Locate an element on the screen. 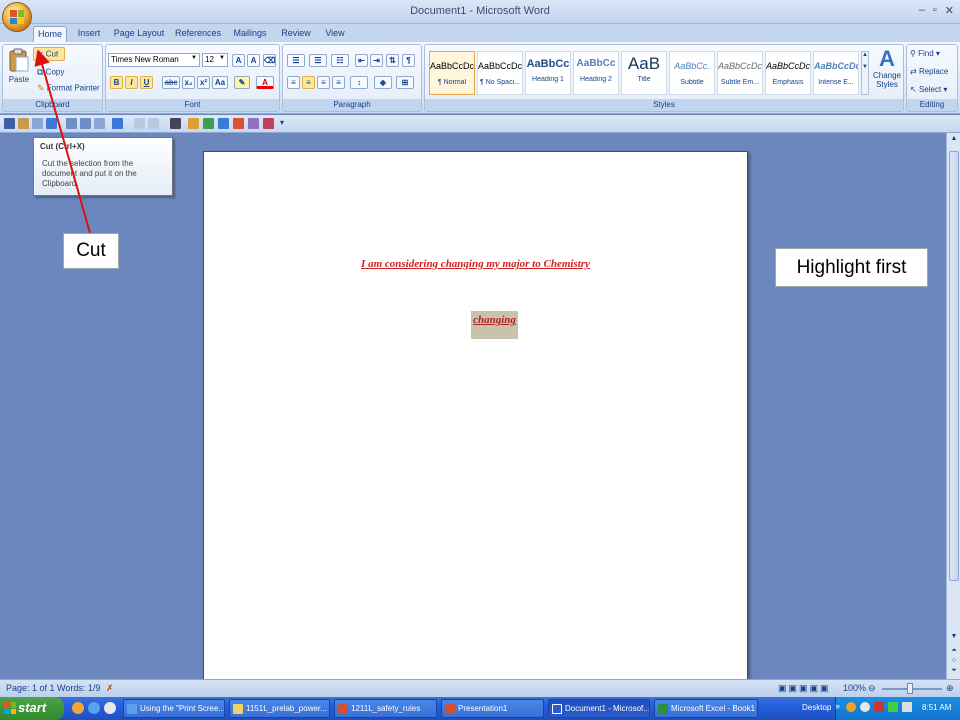 This screenshot has height=720, width=960. select-button: ↖ Select ▾ is located at coordinates (928, 89).